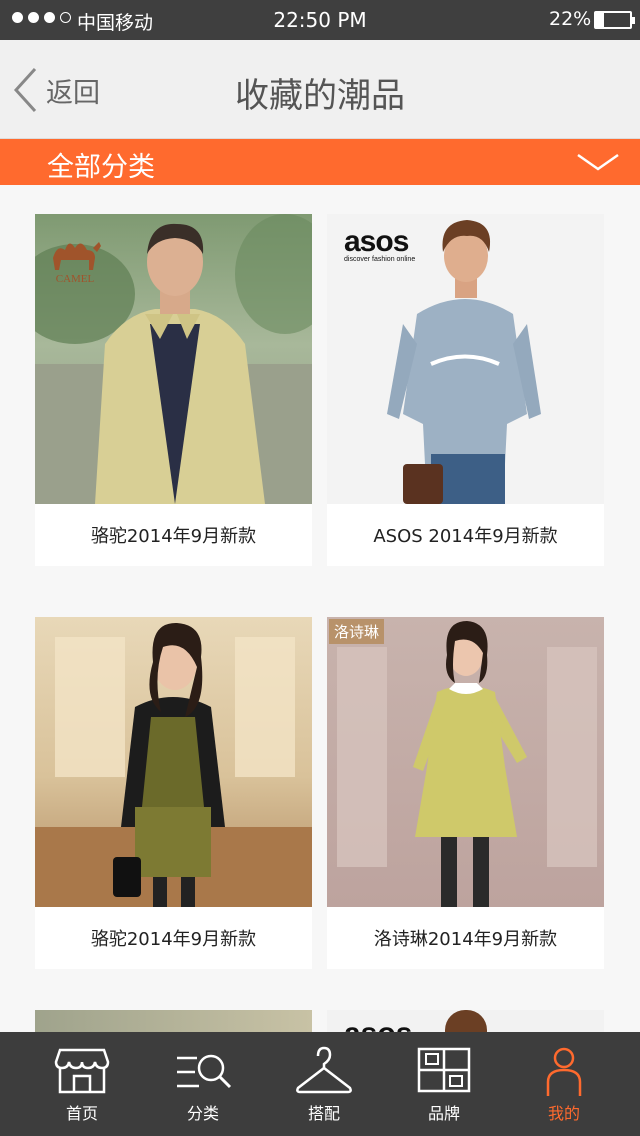 Image resolution: width=640 pixels, height=1136 pixels. Describe the element at coordinates (378, 1026) in the screenshot. I see `asos-logo: asos` at that location.